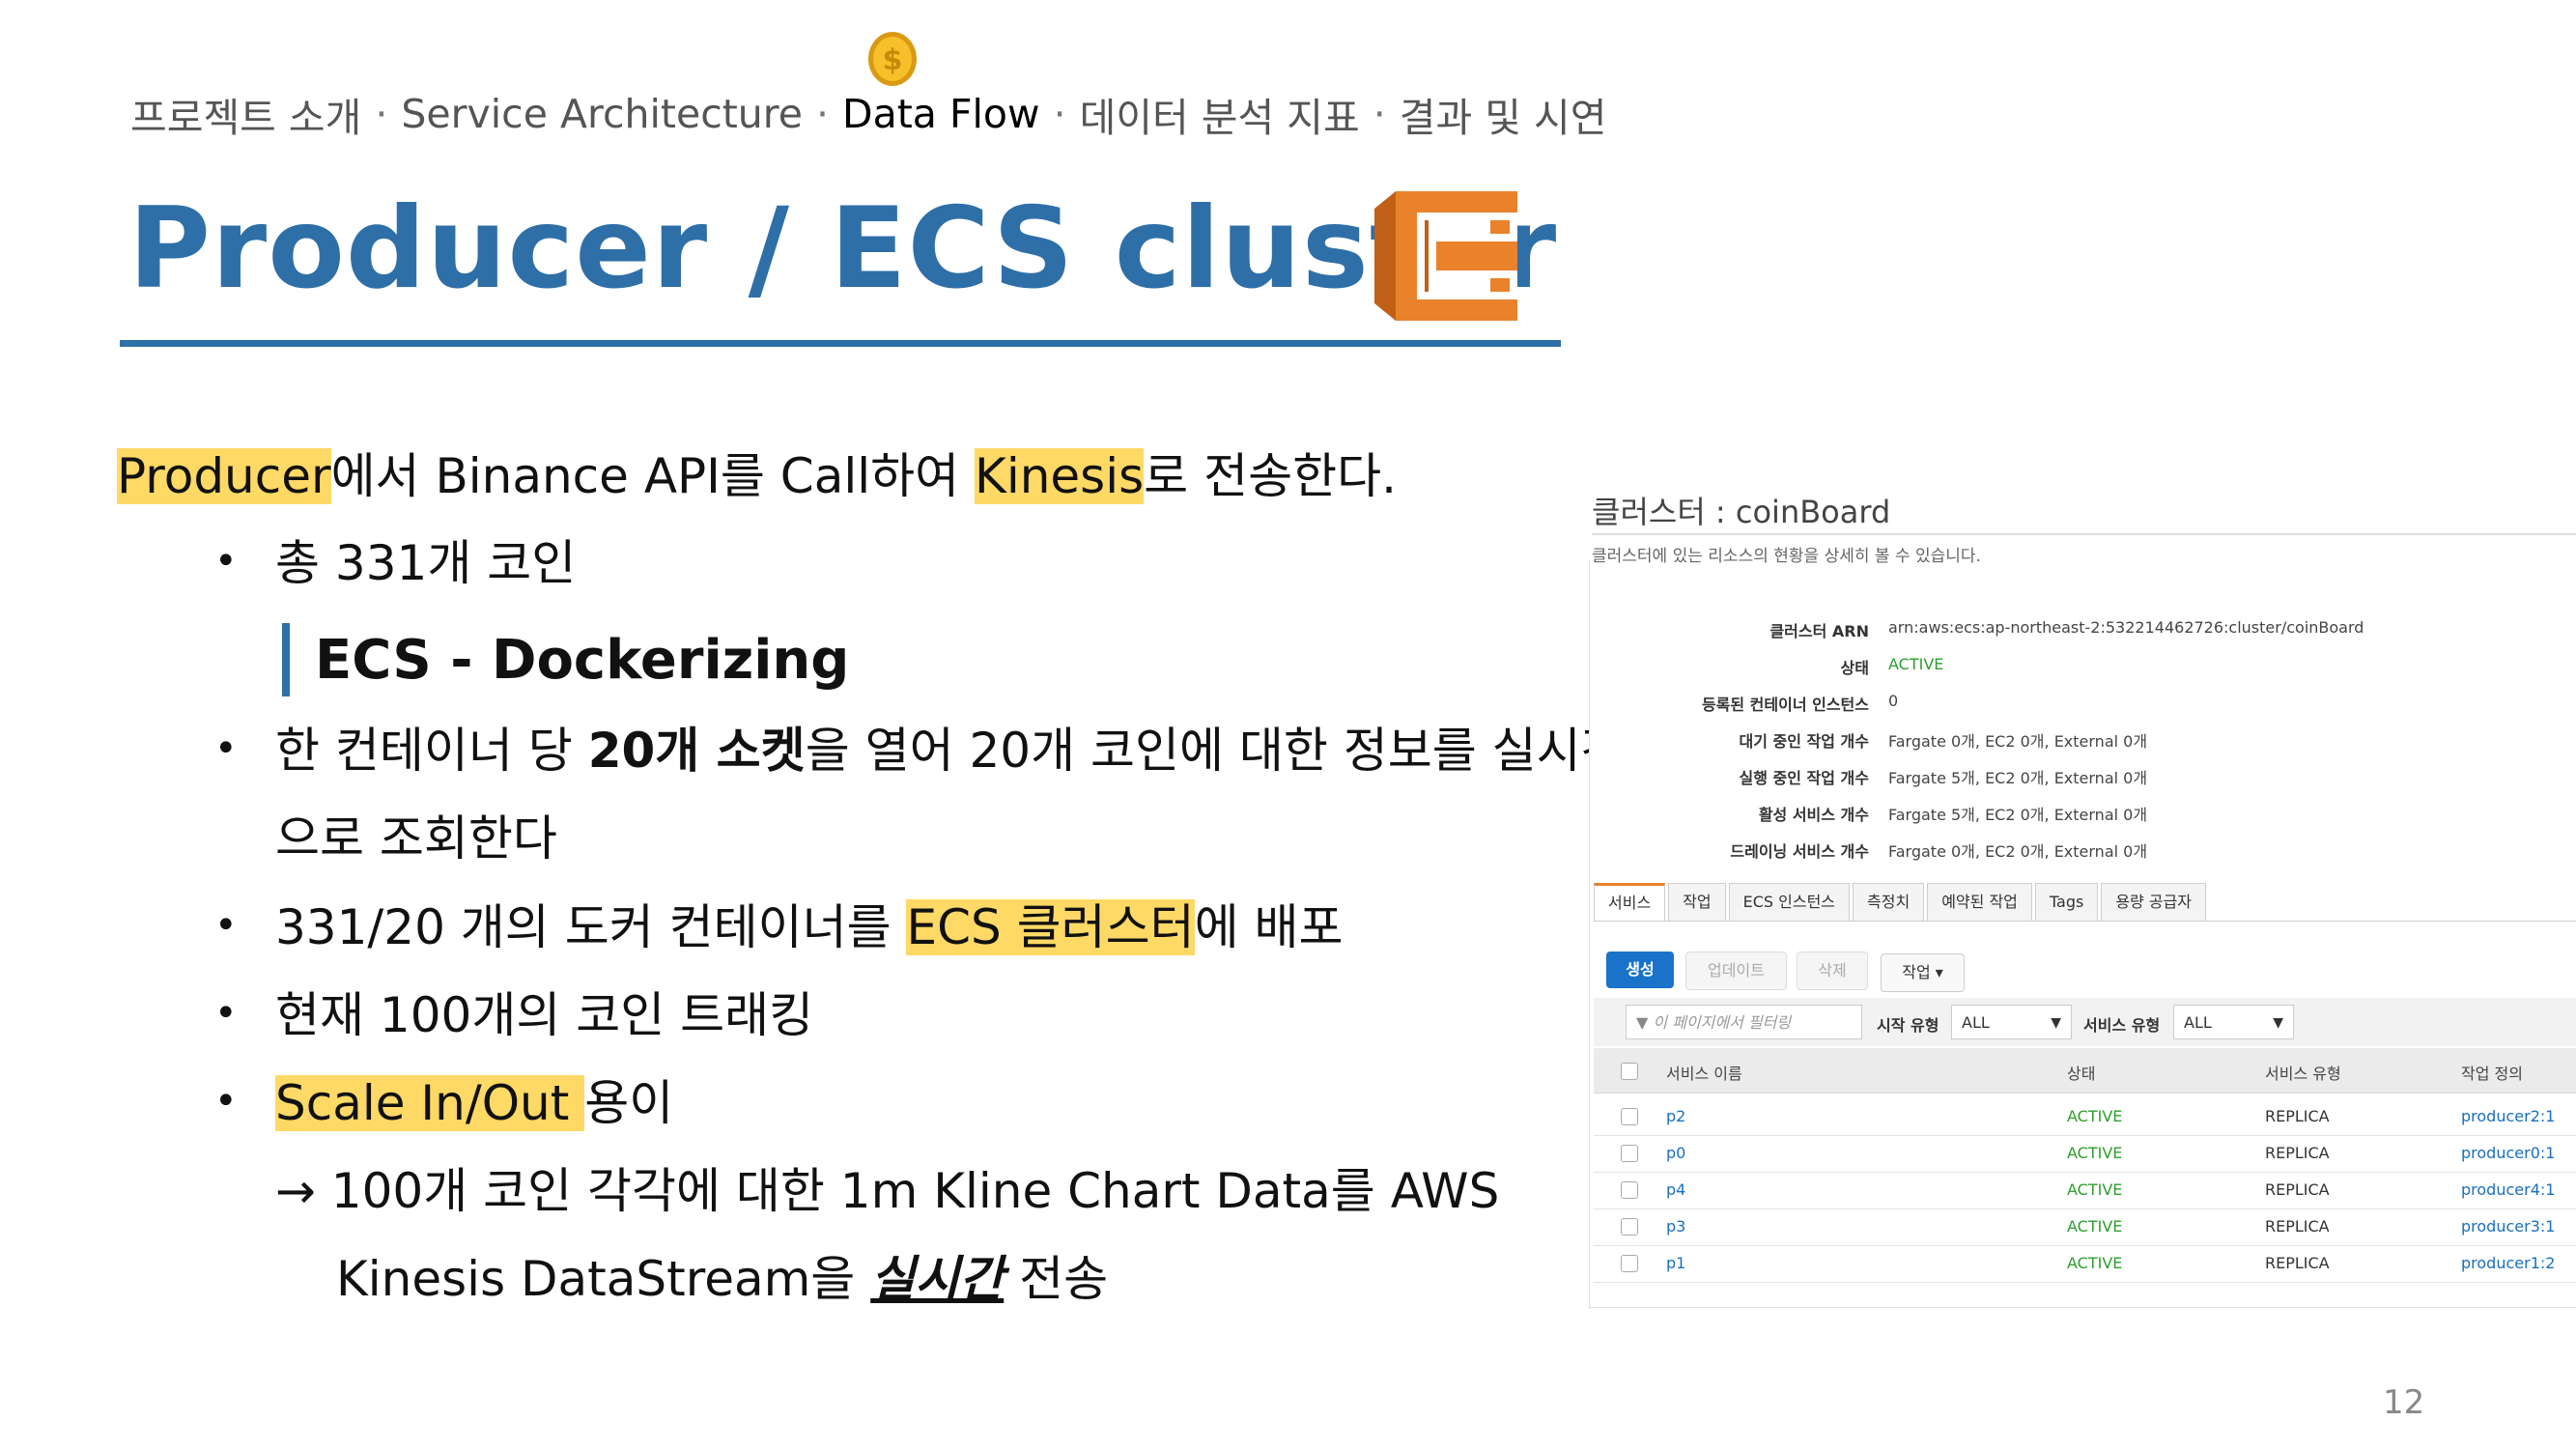 This screenshot has height=1449, width=2576. I want to click on breadcrumb-item-dataflow: Data Flow, so click(941, 114).